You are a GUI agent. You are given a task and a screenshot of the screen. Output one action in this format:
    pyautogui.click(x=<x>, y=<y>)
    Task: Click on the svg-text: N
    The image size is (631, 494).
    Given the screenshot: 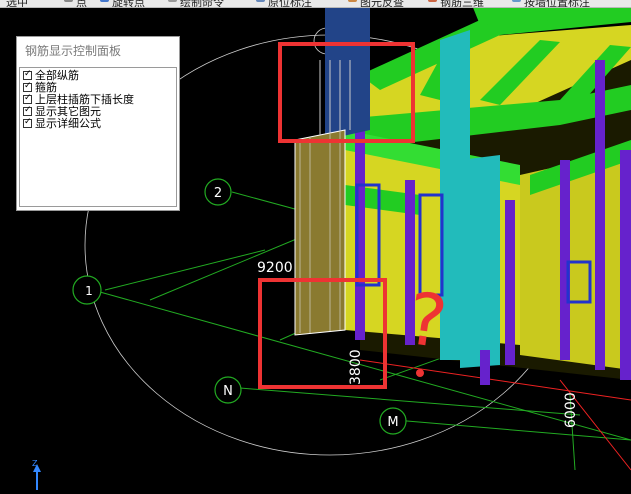 What is the action you would take?
    pyautogui.click(x=228, y=391)
    